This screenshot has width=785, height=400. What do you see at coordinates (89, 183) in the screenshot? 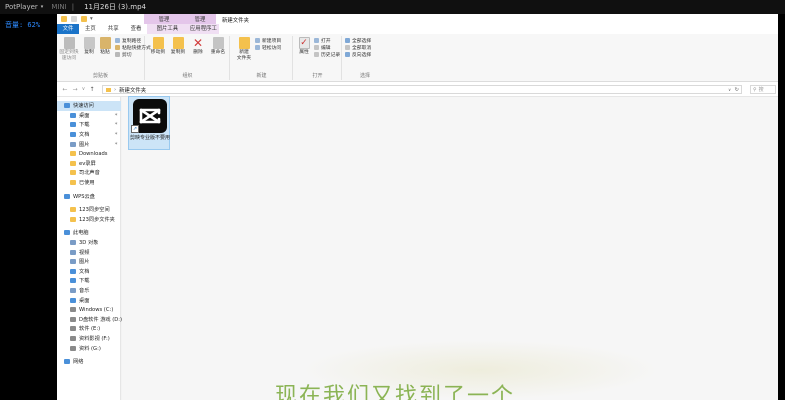
I see `sidebar-item: 已使用` at bounding box center [89, 183].